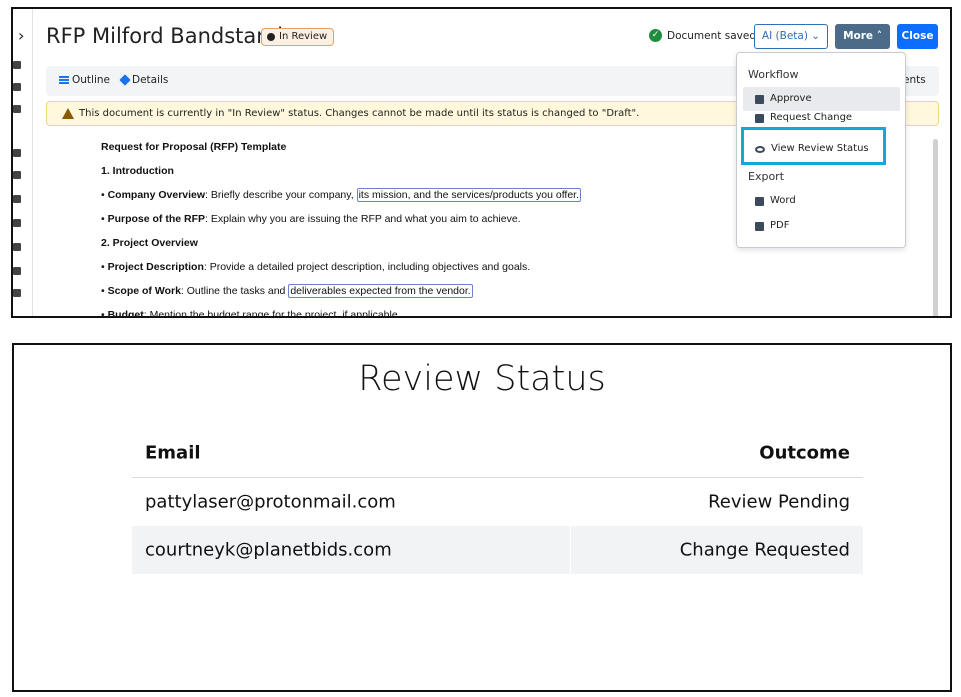 This screenshot has width=961, height=697. Describe the element at coordinates (791, 98) in the screenshot. I see `menu-item-label: Approve` at that location.